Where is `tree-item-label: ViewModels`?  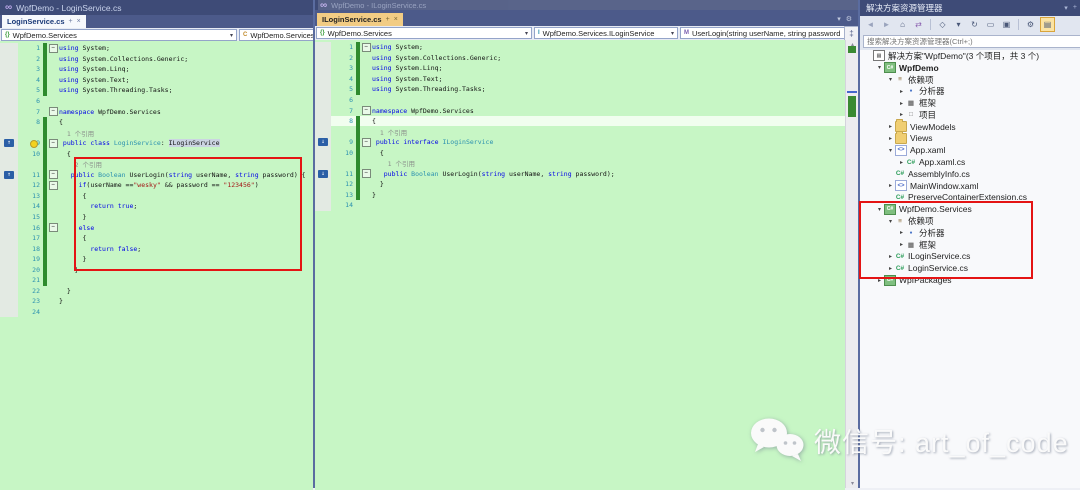 tree-item-label: ViewModels is located at coordinates (933, 126).